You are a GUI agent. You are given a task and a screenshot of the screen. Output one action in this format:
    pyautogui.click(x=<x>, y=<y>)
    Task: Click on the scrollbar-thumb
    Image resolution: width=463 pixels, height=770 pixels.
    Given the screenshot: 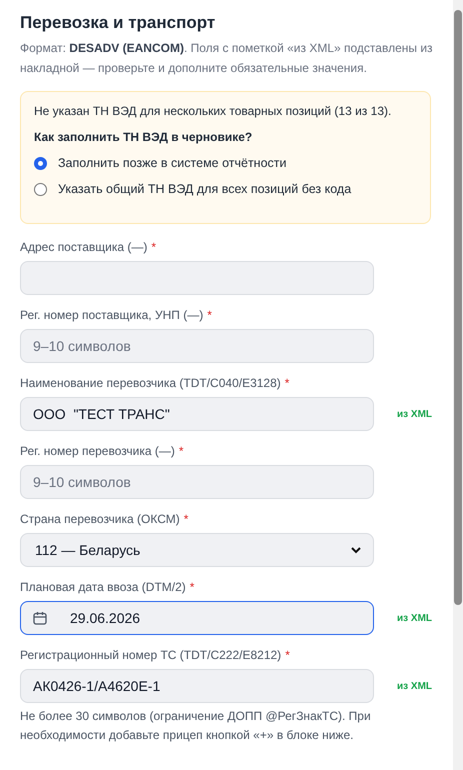 What is the action you would take?
    pyautogui.click(x=458, y=307)
    